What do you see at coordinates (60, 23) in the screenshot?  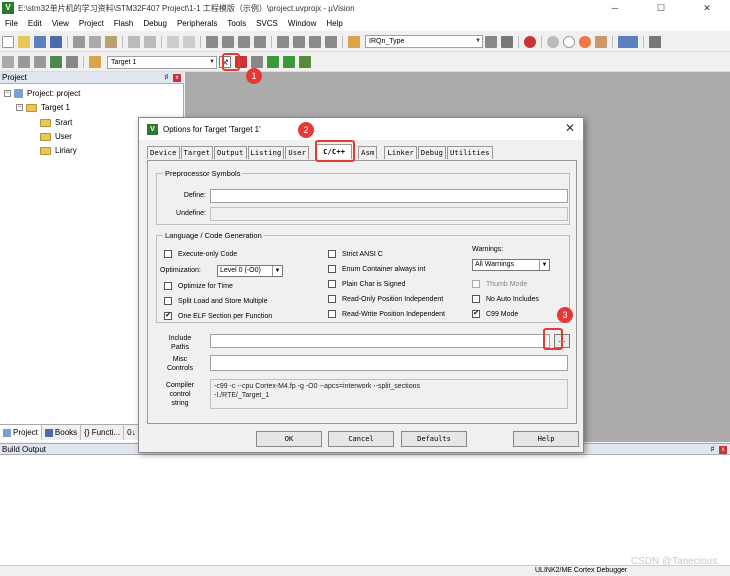 I see `menu-view: View` at bounding box center [60, 23].